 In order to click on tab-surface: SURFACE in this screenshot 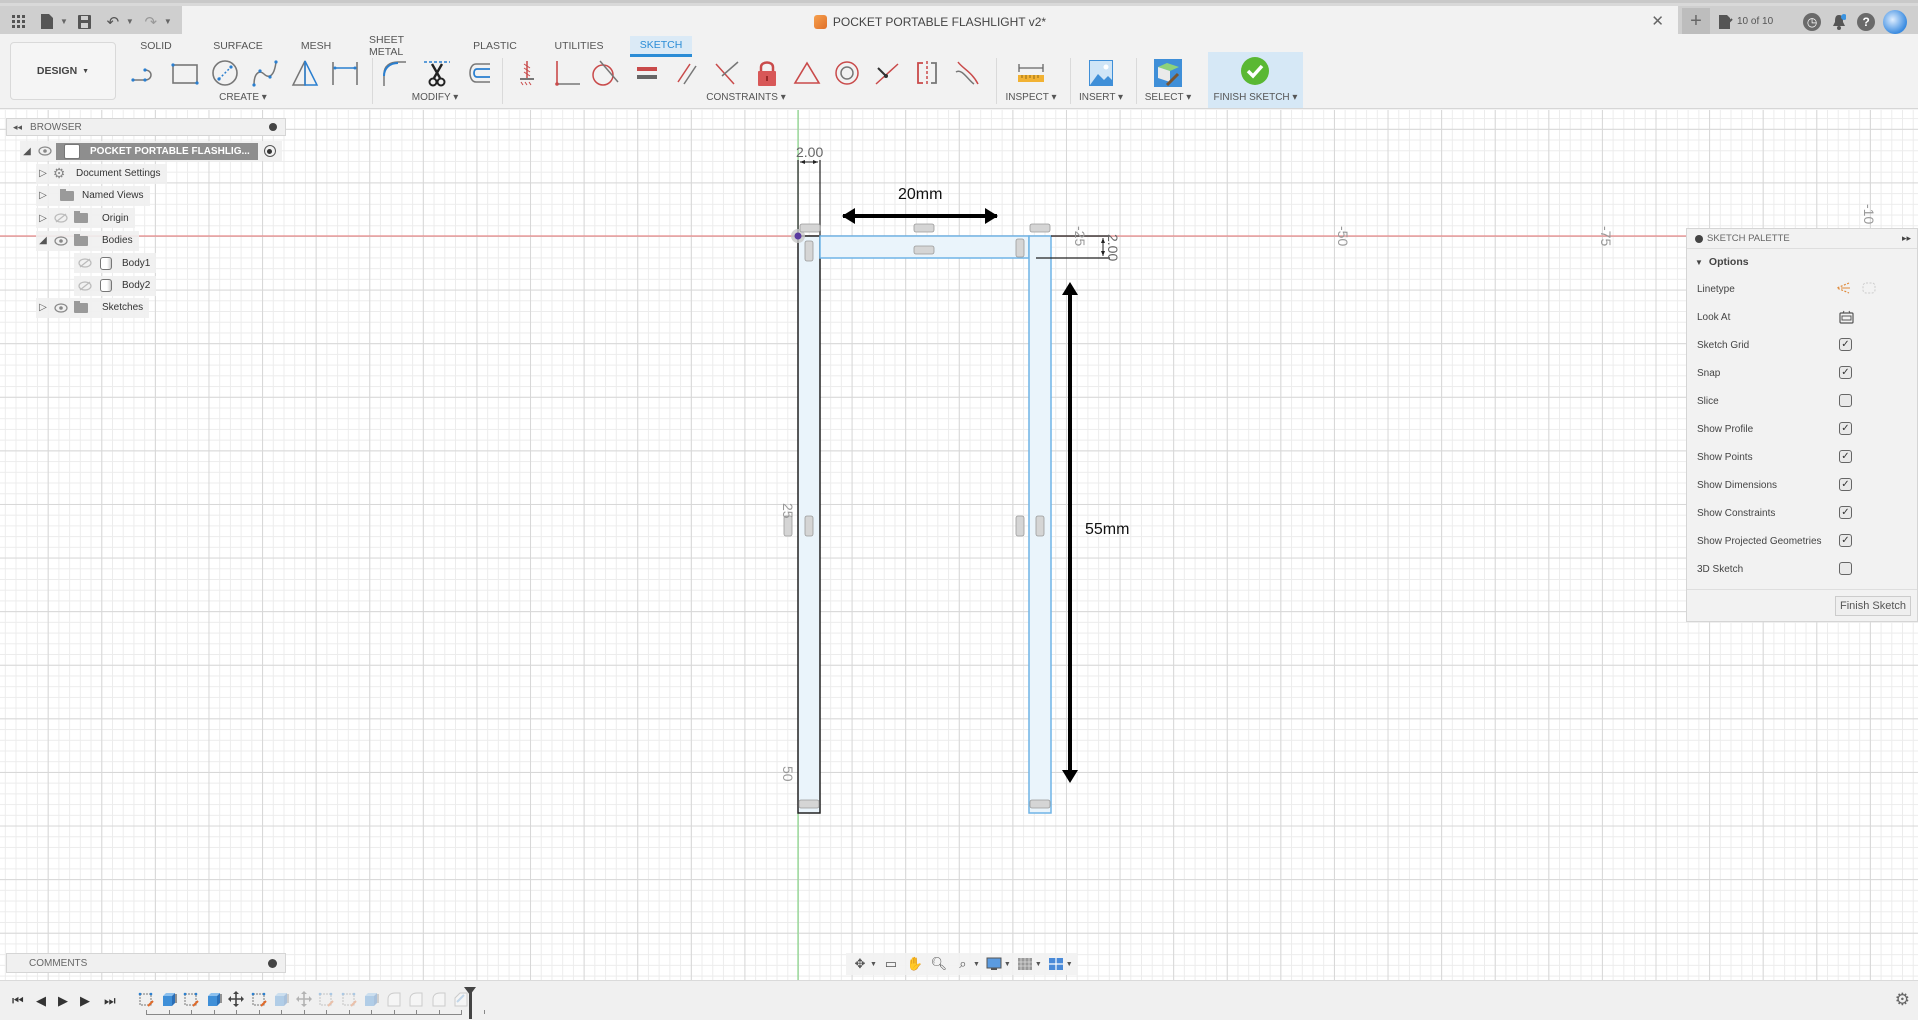, I will do `click(238, 46)`.